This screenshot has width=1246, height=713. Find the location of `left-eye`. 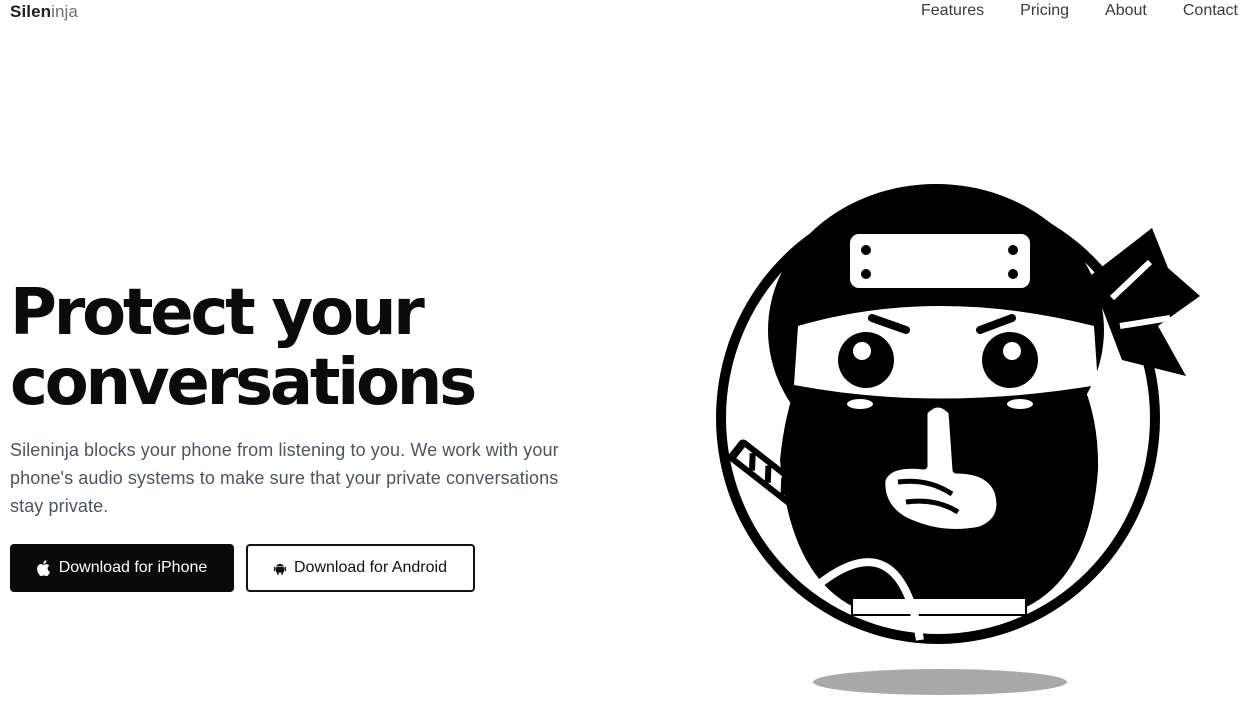

left-eye is located at coordinates (866, 360).